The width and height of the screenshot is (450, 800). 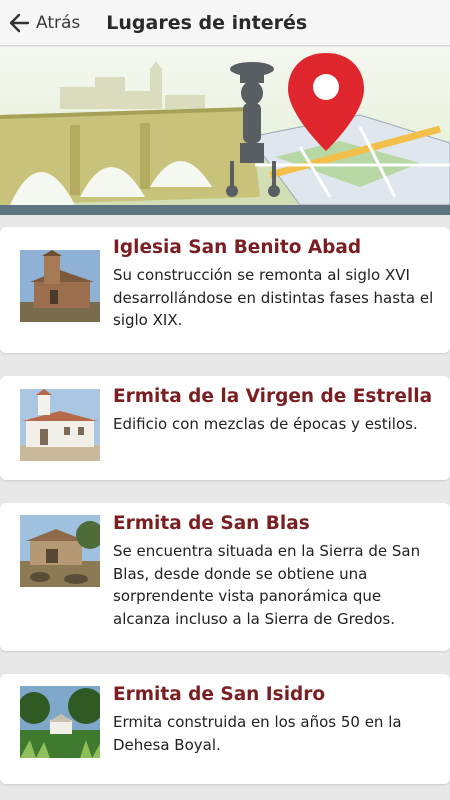 I want to click on church-thumbnail, so click(x=60, y=286).